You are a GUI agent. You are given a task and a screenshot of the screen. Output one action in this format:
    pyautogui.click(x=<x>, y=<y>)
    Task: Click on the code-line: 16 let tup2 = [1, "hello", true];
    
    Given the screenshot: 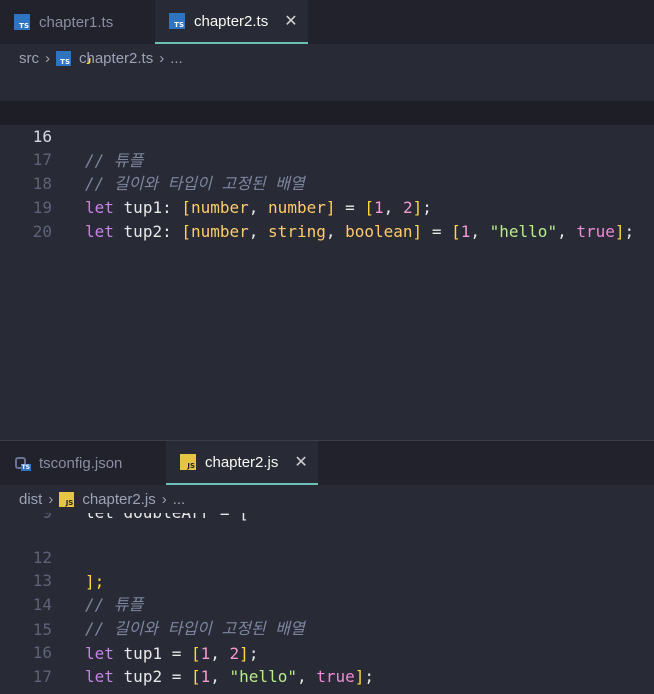 What is the action you would take?
    pyautogui.click(x=327, y=651)
    